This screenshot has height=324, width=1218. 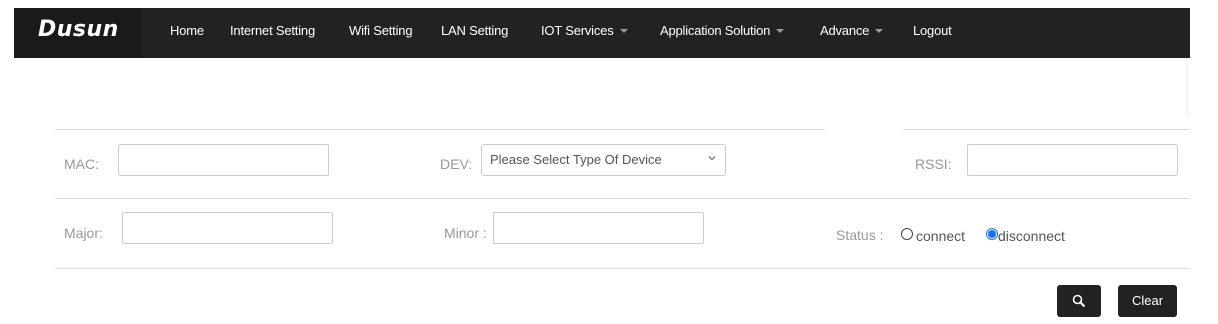 I want to click on nav-logout: Logout, so click(x=932, y=30).